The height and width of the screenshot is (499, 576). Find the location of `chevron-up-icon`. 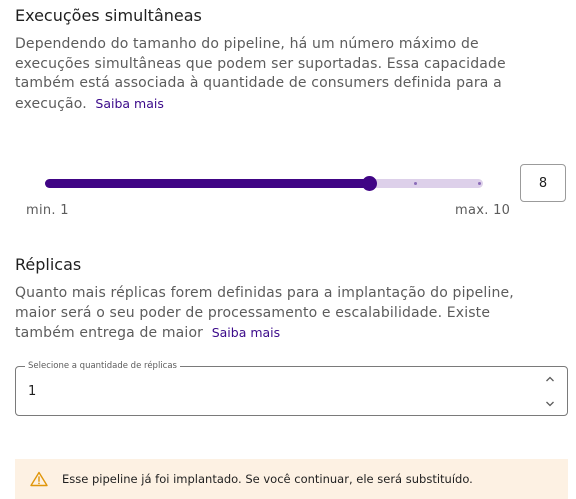

chevron-up-icon is located at coordinates (550, 379).